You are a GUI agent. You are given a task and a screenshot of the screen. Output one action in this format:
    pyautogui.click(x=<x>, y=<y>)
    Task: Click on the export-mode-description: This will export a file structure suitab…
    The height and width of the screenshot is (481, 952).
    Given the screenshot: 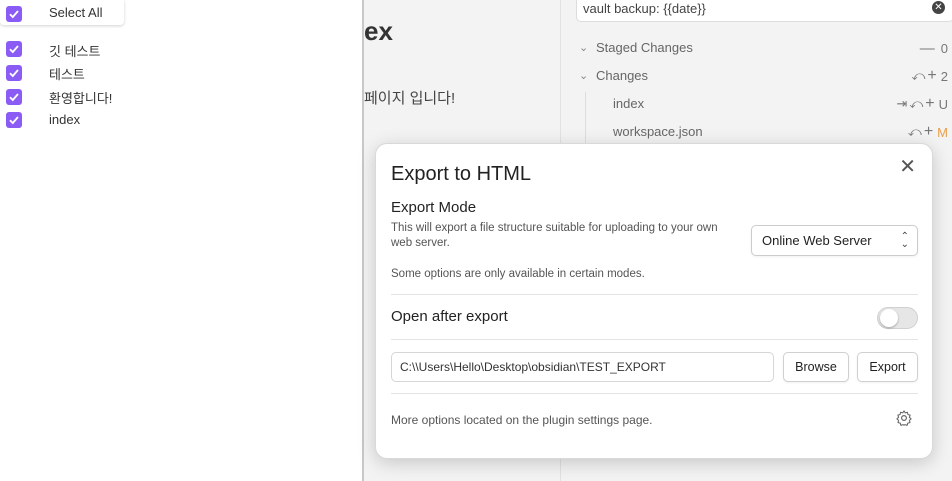 What is the action you would take?
    pyautogui.click(x=554, y=235)
    